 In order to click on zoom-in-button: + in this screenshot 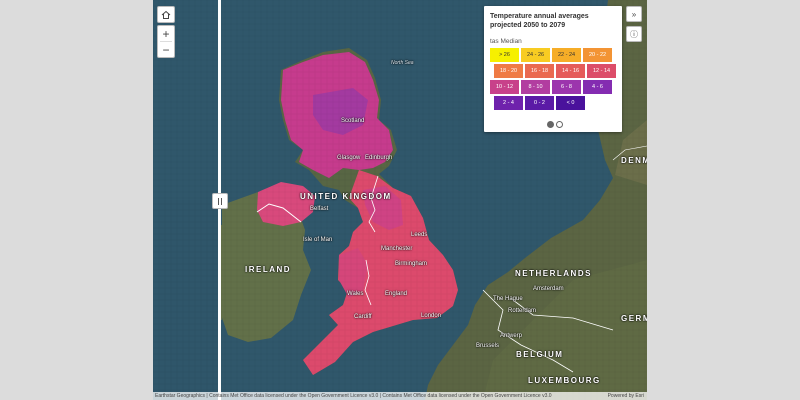, I will do `click(166, 33)`.